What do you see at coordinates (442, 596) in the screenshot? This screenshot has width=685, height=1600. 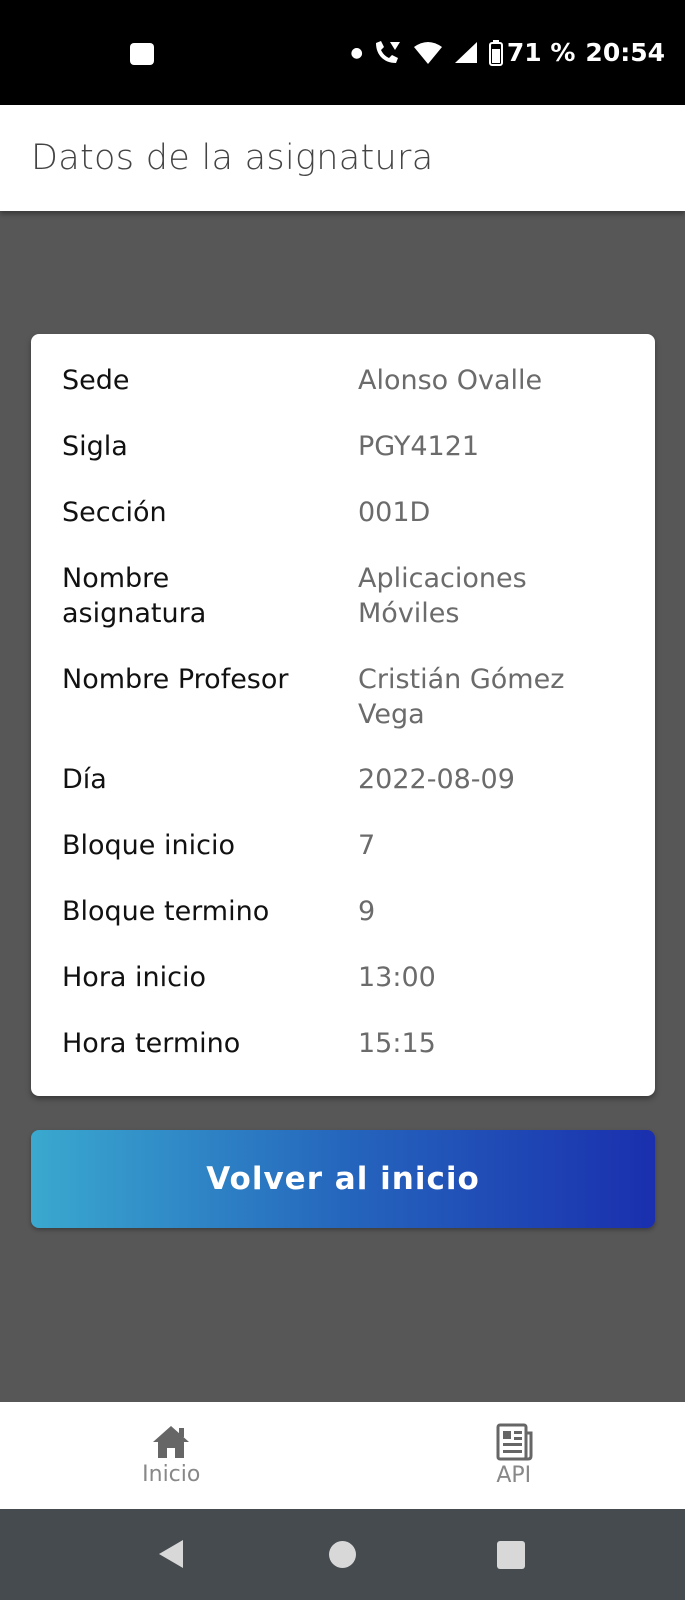 I see `detail-value: Aplicaciones Móviles` at bounding box center [442, 596].